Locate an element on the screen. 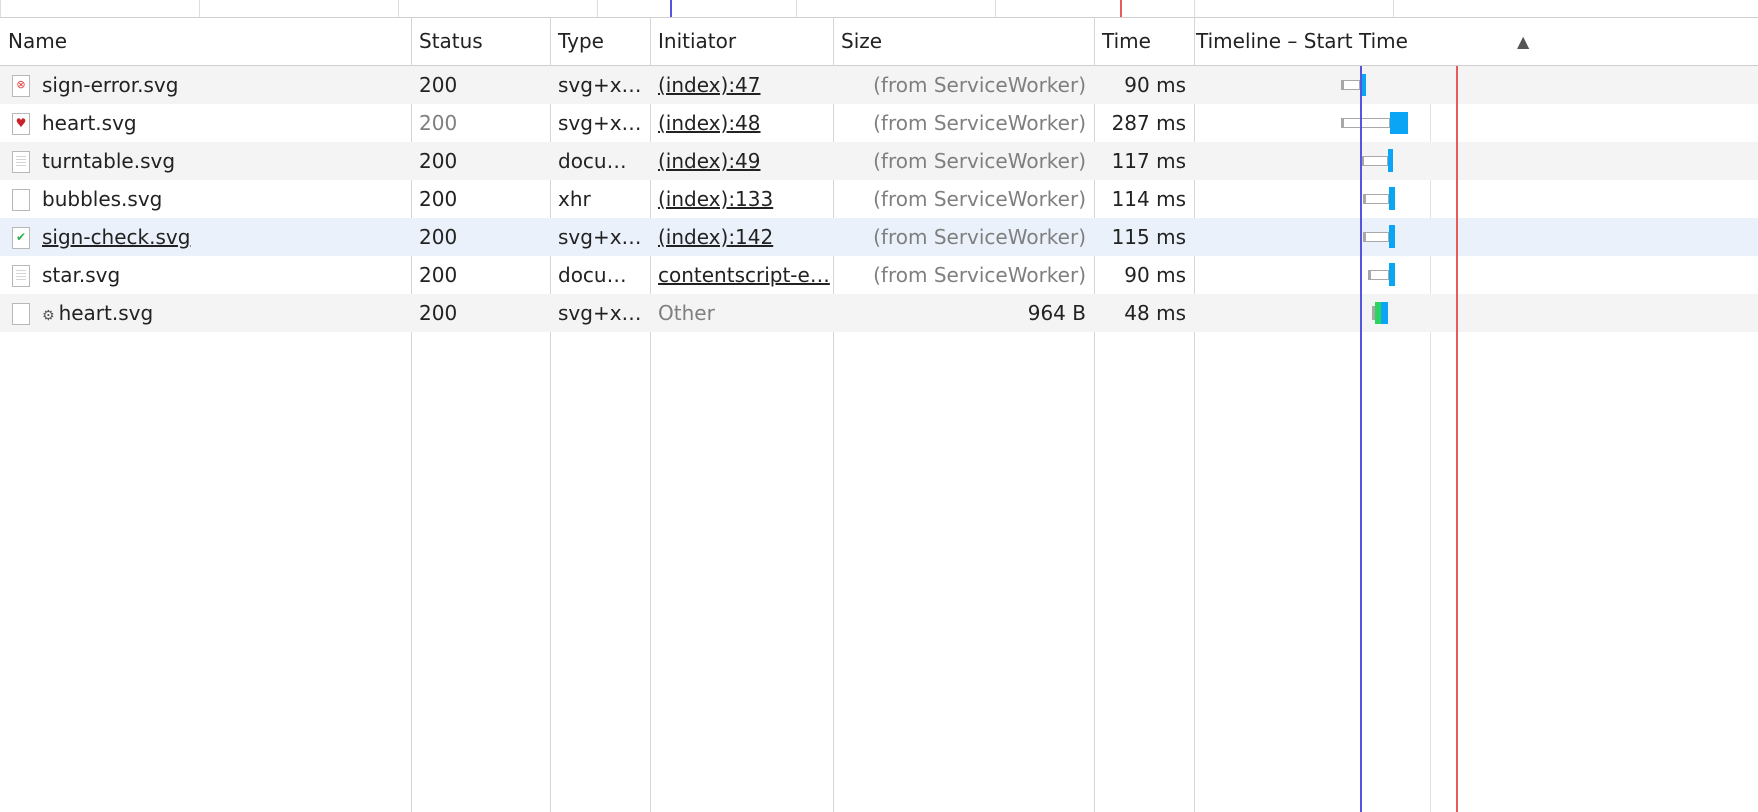 The image size is (1758, 812). initiator-link: (index):48 is located at coordinates (709, 123).